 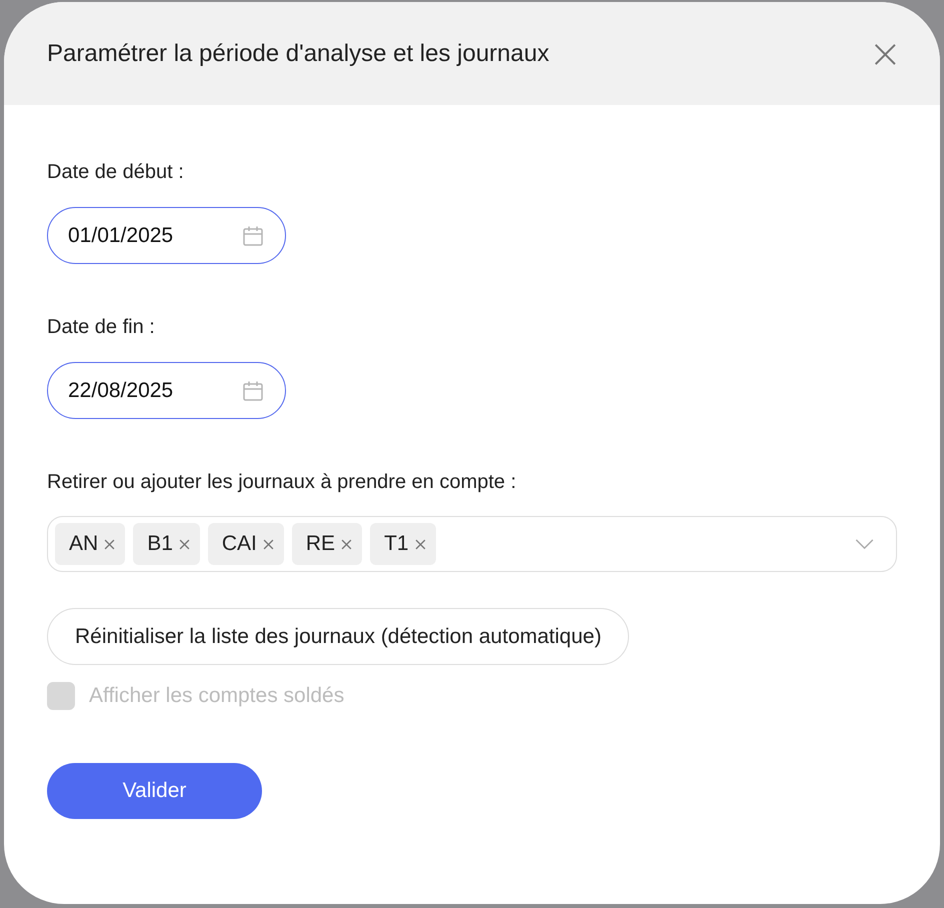 What do you see at coordinates (90, 544) in the screenshot?
I see `journal-tag: AN` at bounding box center [90, 544].